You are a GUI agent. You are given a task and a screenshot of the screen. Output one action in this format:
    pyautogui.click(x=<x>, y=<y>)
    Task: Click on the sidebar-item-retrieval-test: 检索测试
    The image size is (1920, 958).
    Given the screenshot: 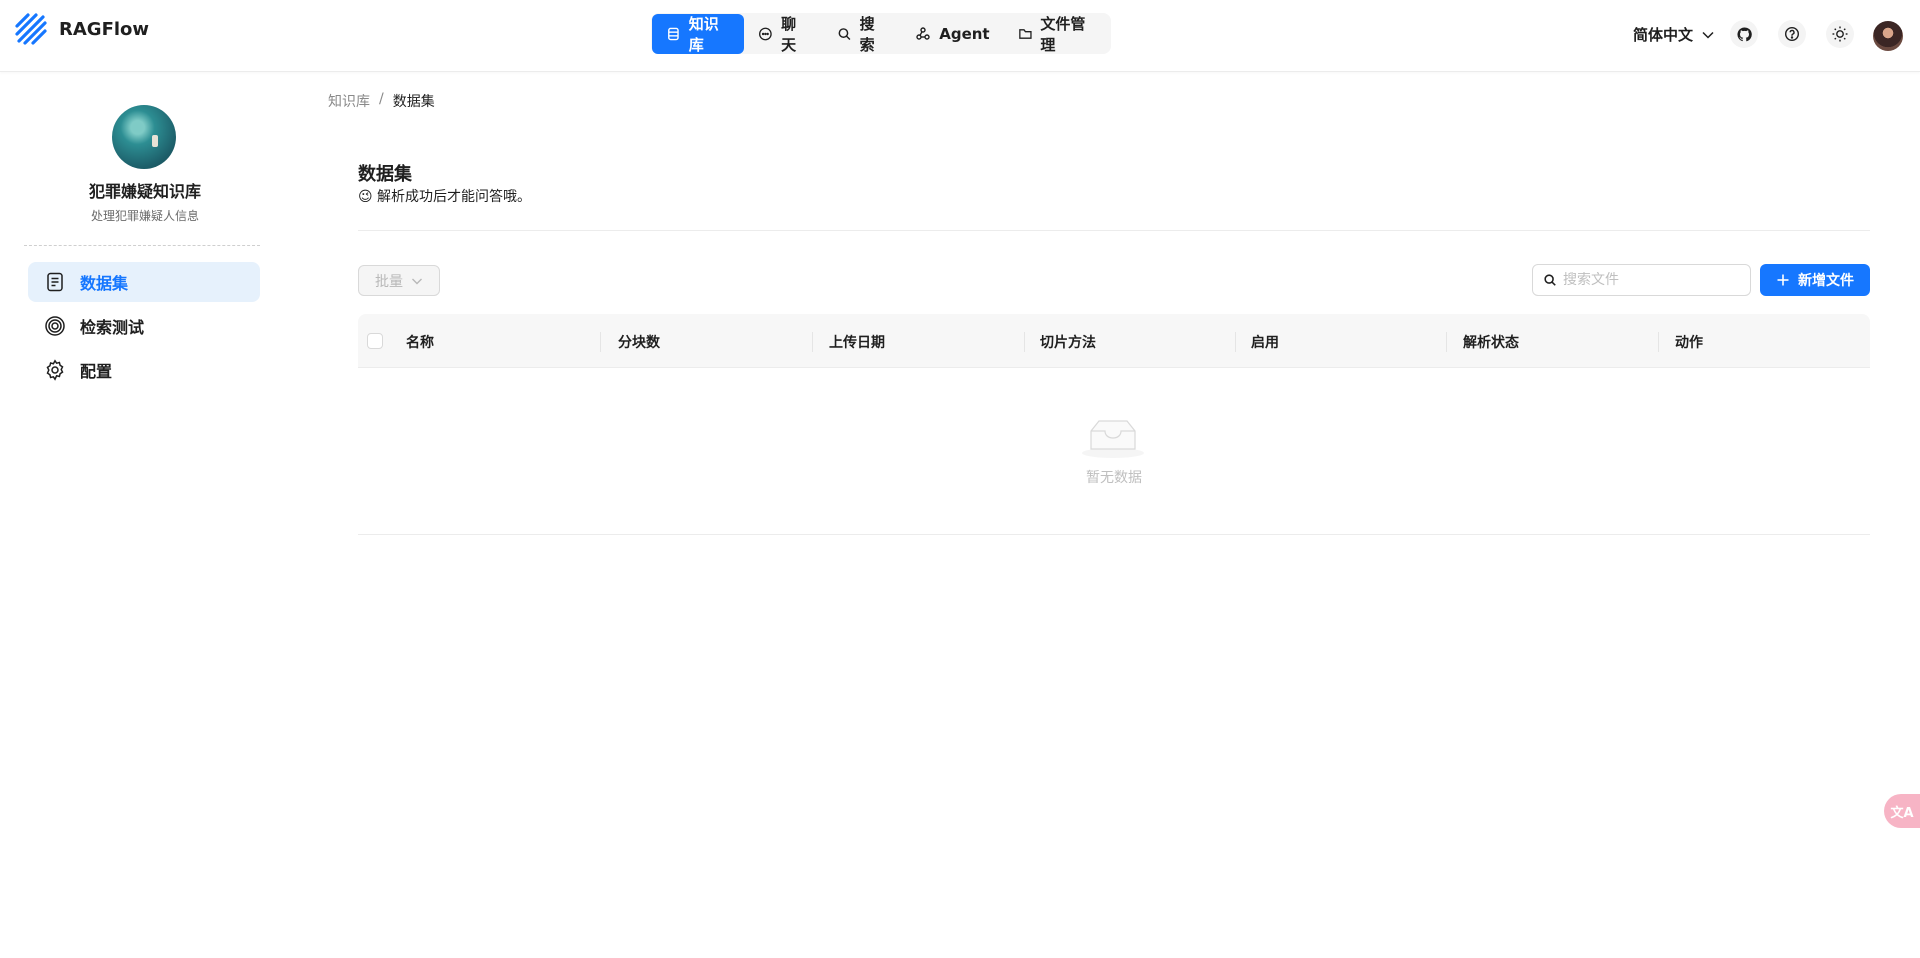 What is the action you would take?
    pyautogui.click(x=144, y=326)
    